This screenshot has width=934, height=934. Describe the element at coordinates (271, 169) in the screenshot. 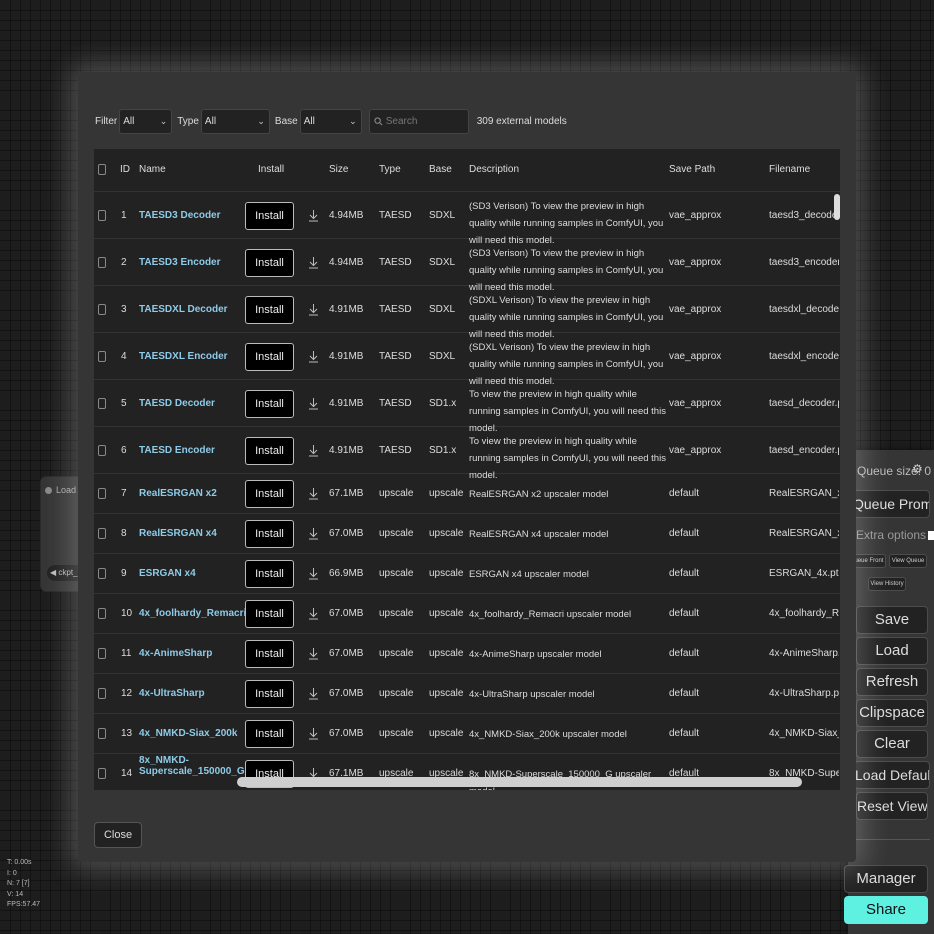

I see `column-install: Install` at that location.